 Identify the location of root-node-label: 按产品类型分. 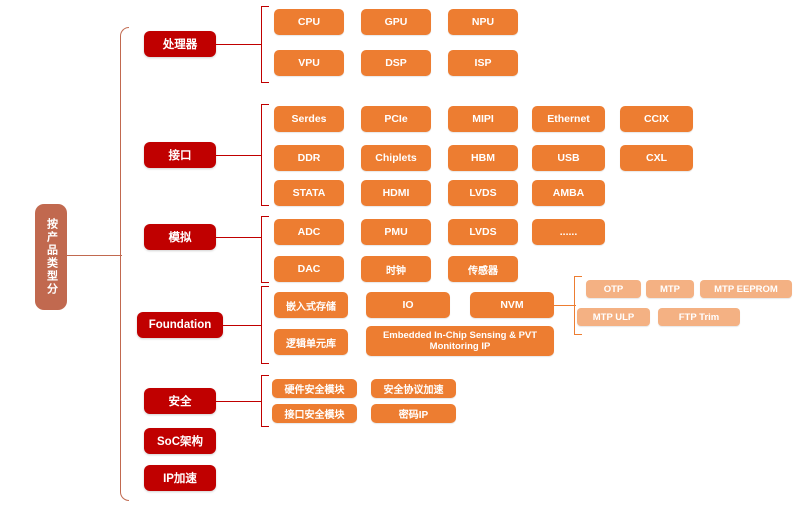
(51, 257).